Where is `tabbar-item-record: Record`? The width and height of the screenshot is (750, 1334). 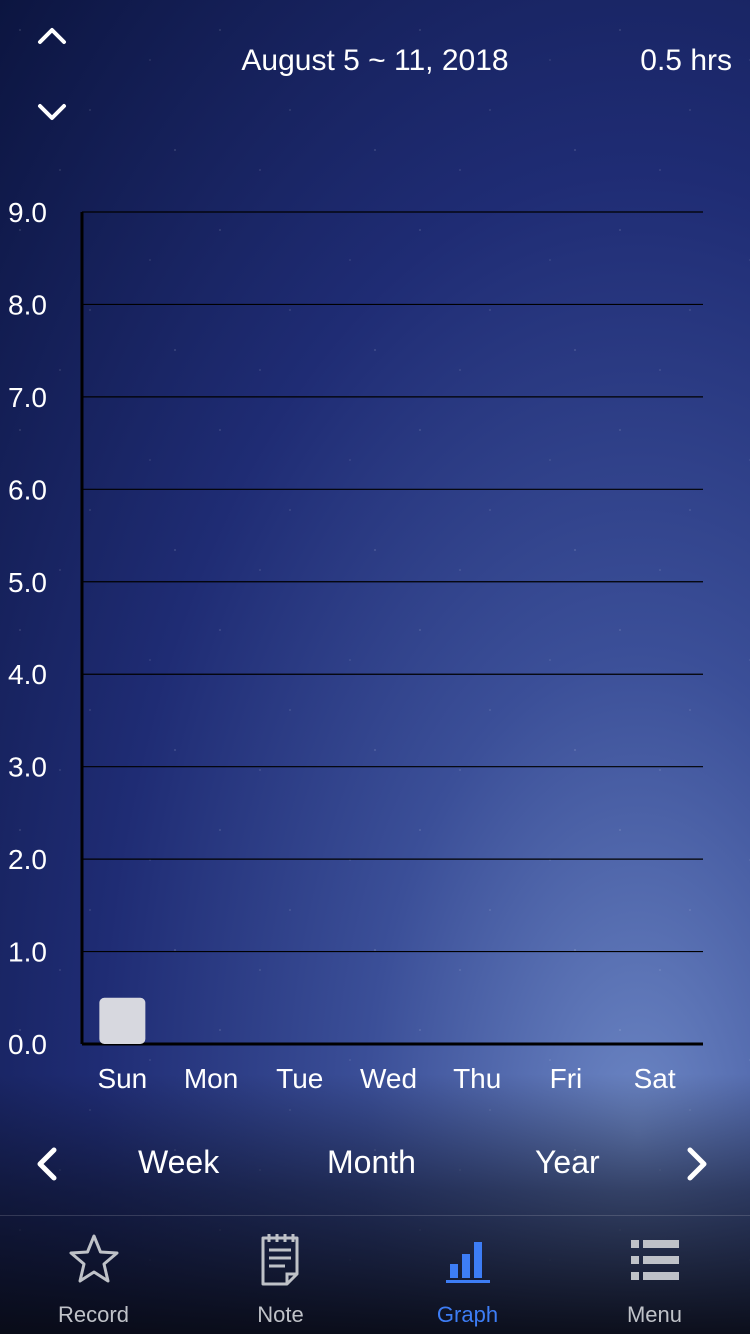
tabbar-item-record: Record is located at coordinates (93, 1275).